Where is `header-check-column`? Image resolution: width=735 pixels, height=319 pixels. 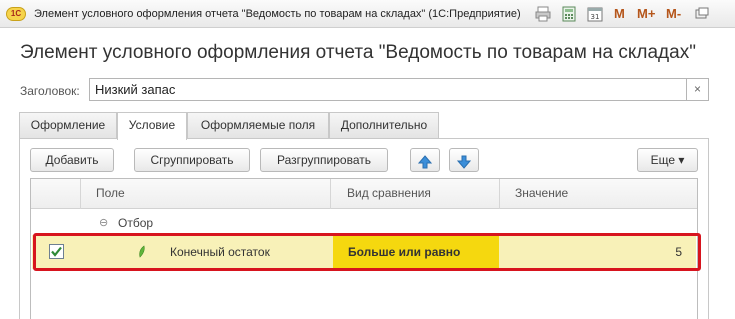 header-check-column is located at coordinates (56, 194).